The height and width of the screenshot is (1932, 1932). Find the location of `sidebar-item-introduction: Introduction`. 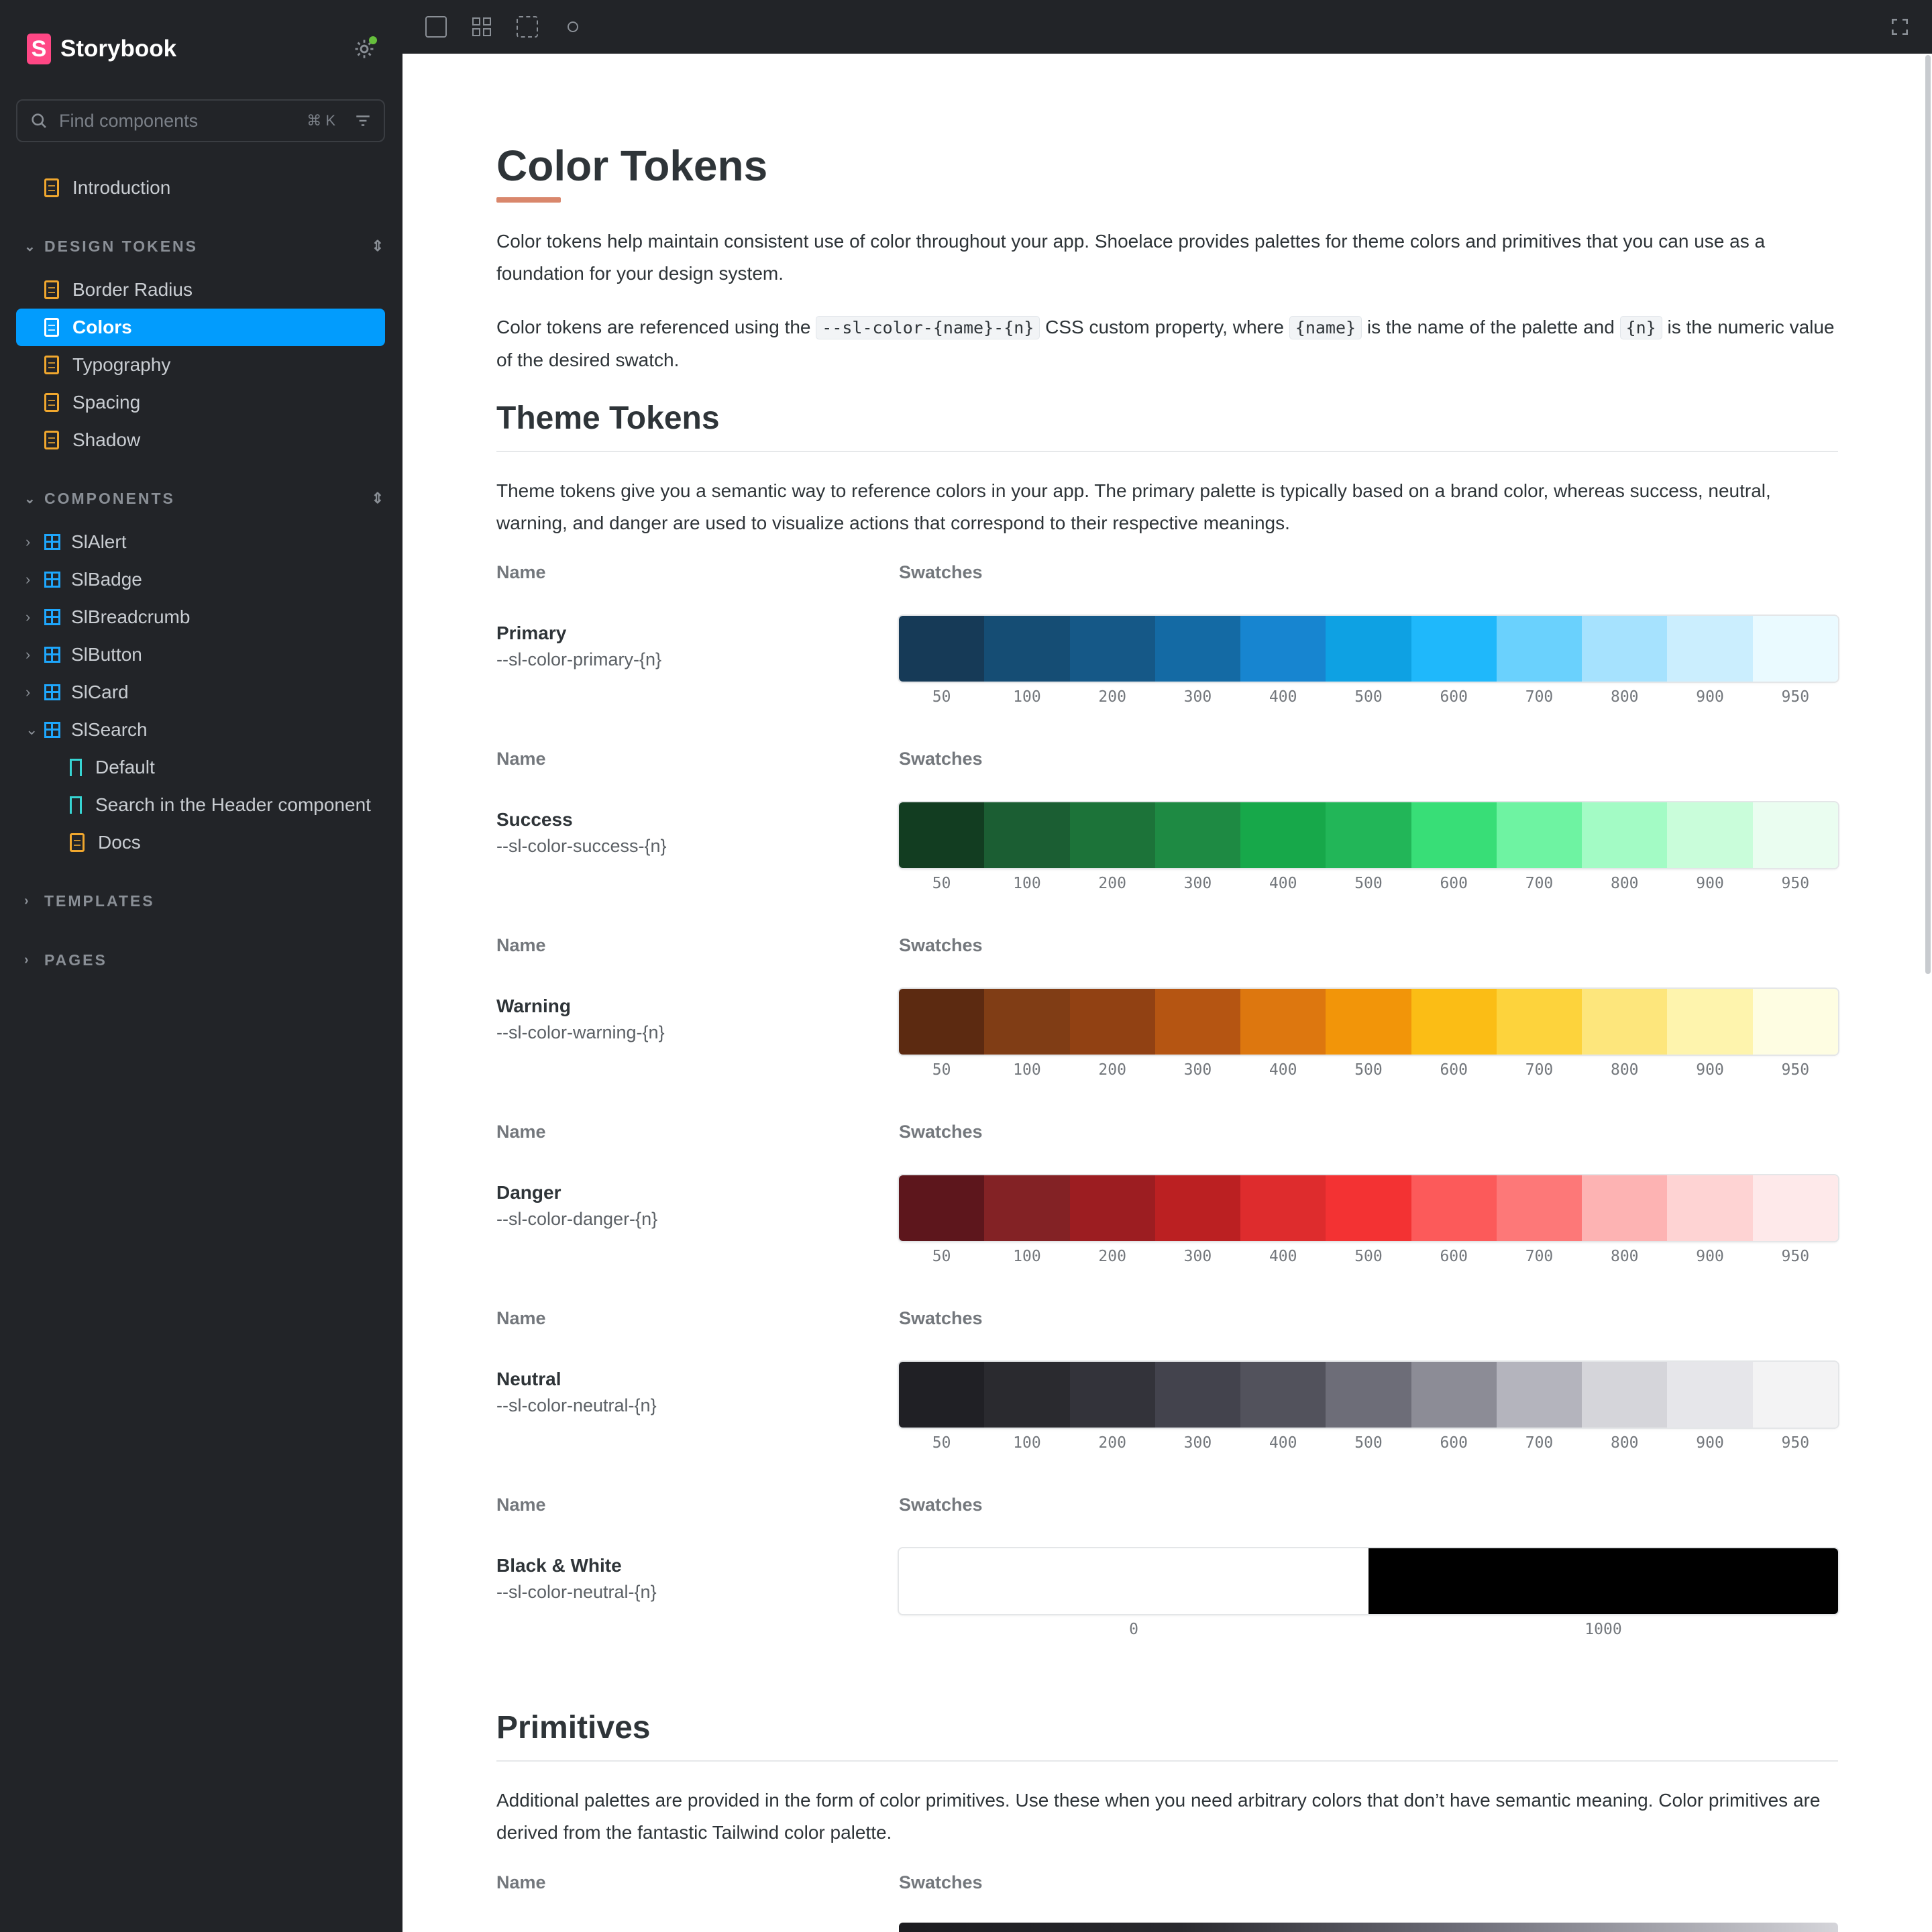

sidebar-item-introduction: Introduction is located at coordinates (200, 188).